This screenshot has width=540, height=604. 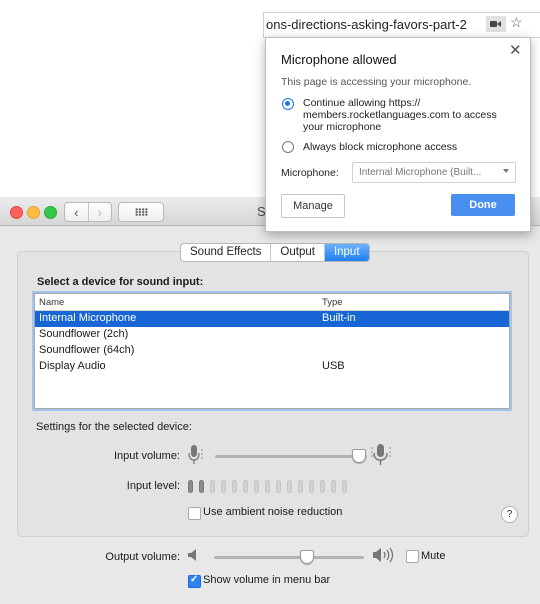 What do you see at coordinates (366, 24) in the screenshot?
I see `url-text: ons-directions-asking-favors-part-2` at bounding box center [366, 24].